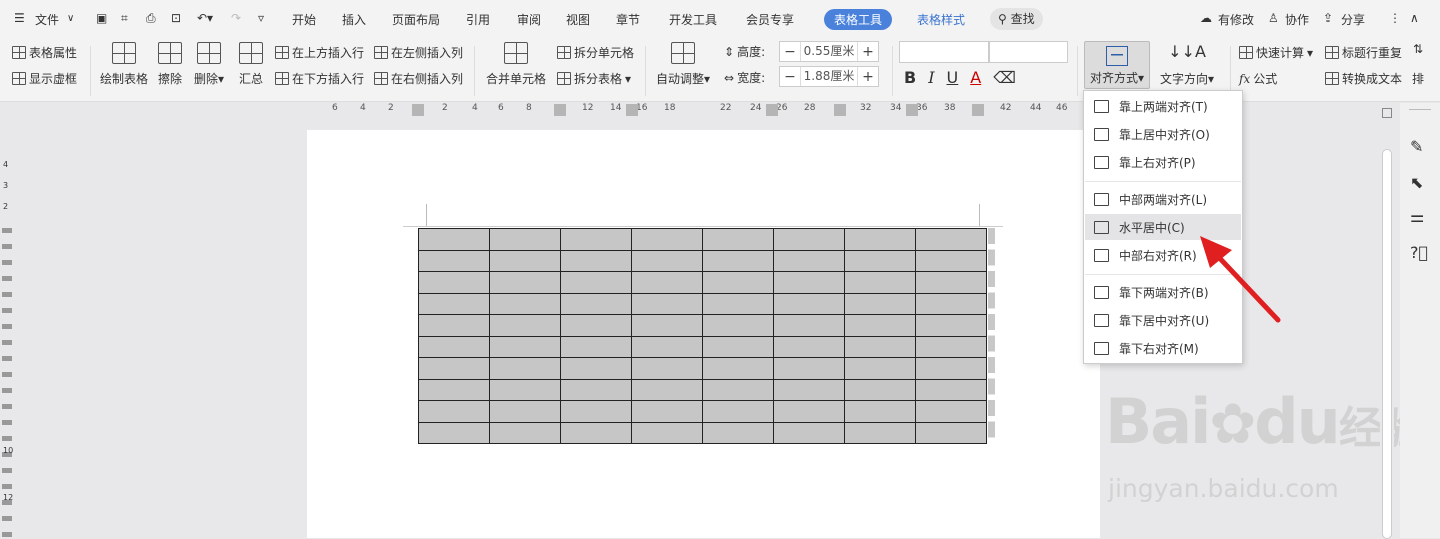 The width and height of the screenshot is (1440, 539). Describe the element at coordinates (1414, 18) in the screenshot. I see `chevron-up-icon: ∧` at that location.